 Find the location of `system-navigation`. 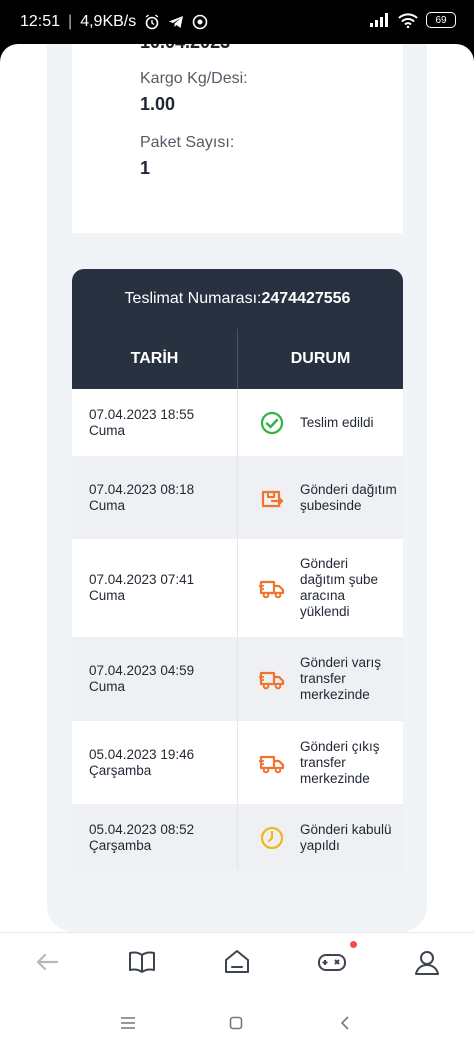

system-navigation is located at coordinates (237, 1024).